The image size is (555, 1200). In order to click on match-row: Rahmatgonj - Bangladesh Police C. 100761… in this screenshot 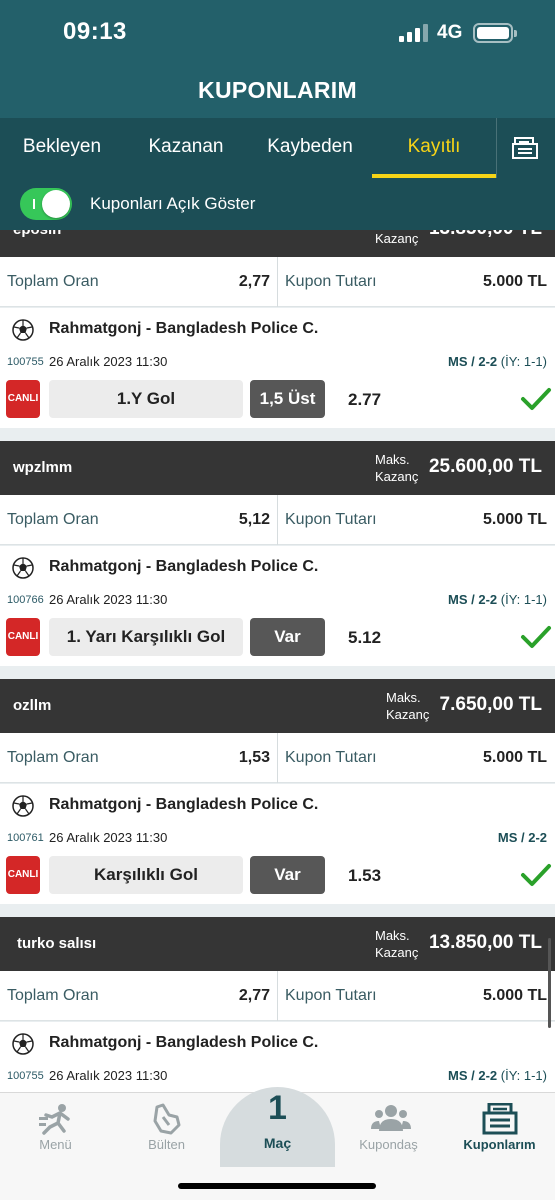, I will do `click(277, 844)`.